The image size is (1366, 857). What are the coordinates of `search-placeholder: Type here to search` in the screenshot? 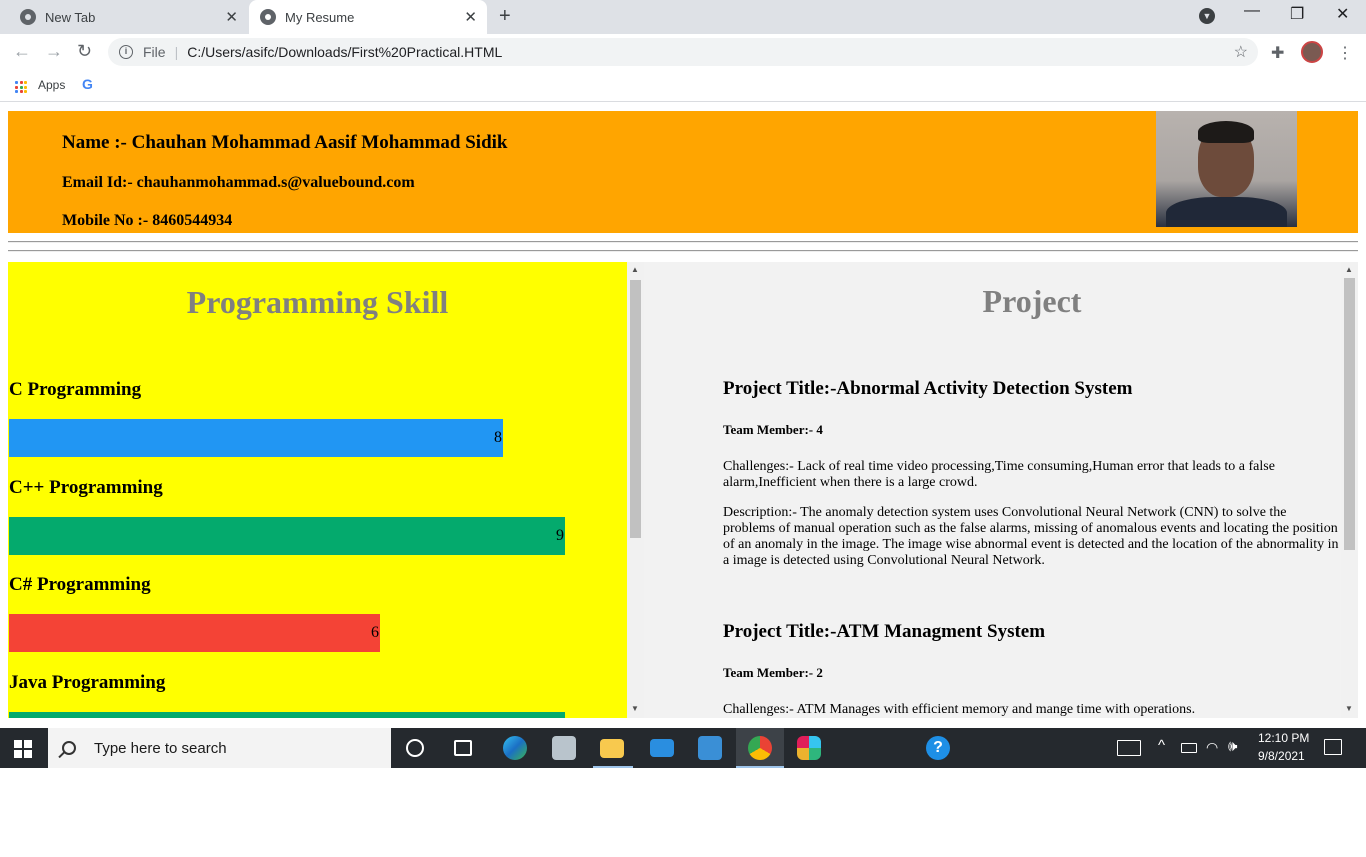 It's located at (160, 748).